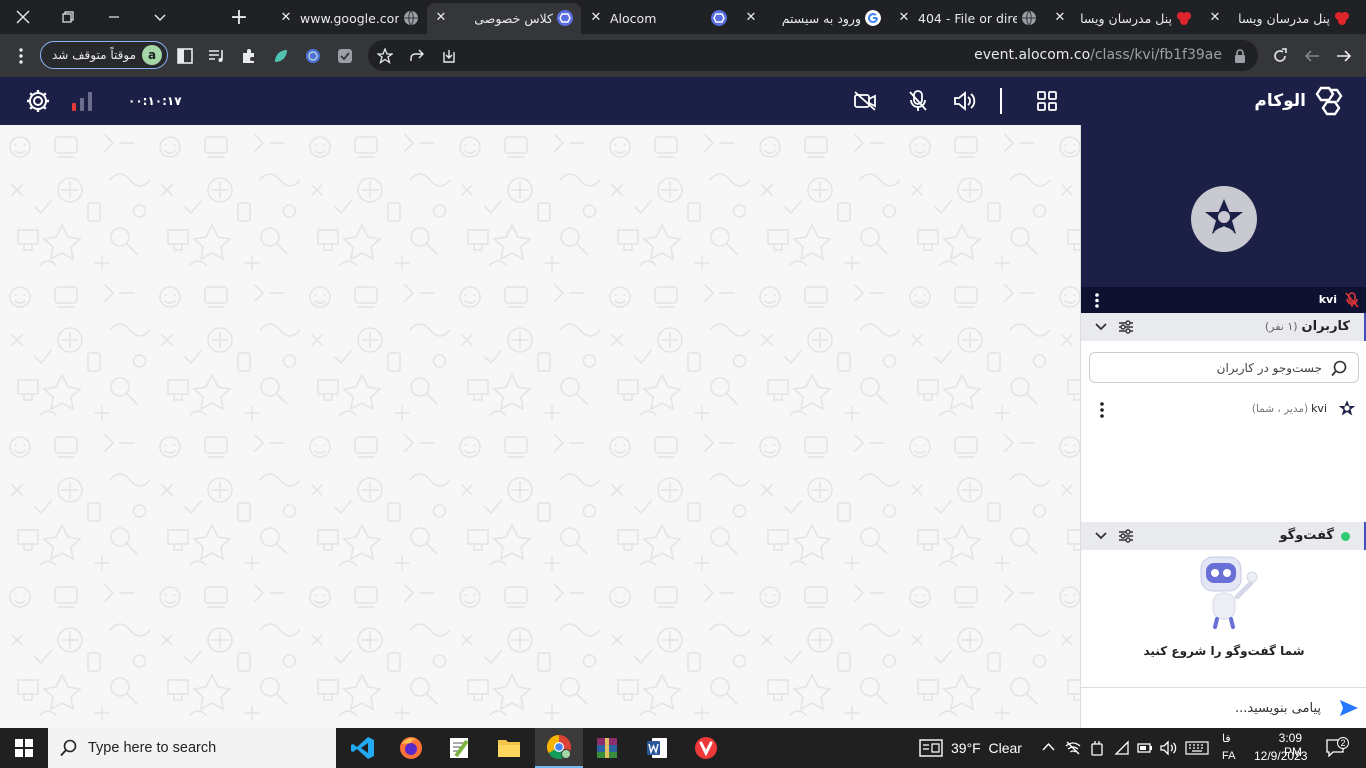 This screenshot has width=1366, height=768. What do you see at coordinates (281, 56) in the screenshot?
I see `extension-leaf-button` at bounding box center [281, 56].